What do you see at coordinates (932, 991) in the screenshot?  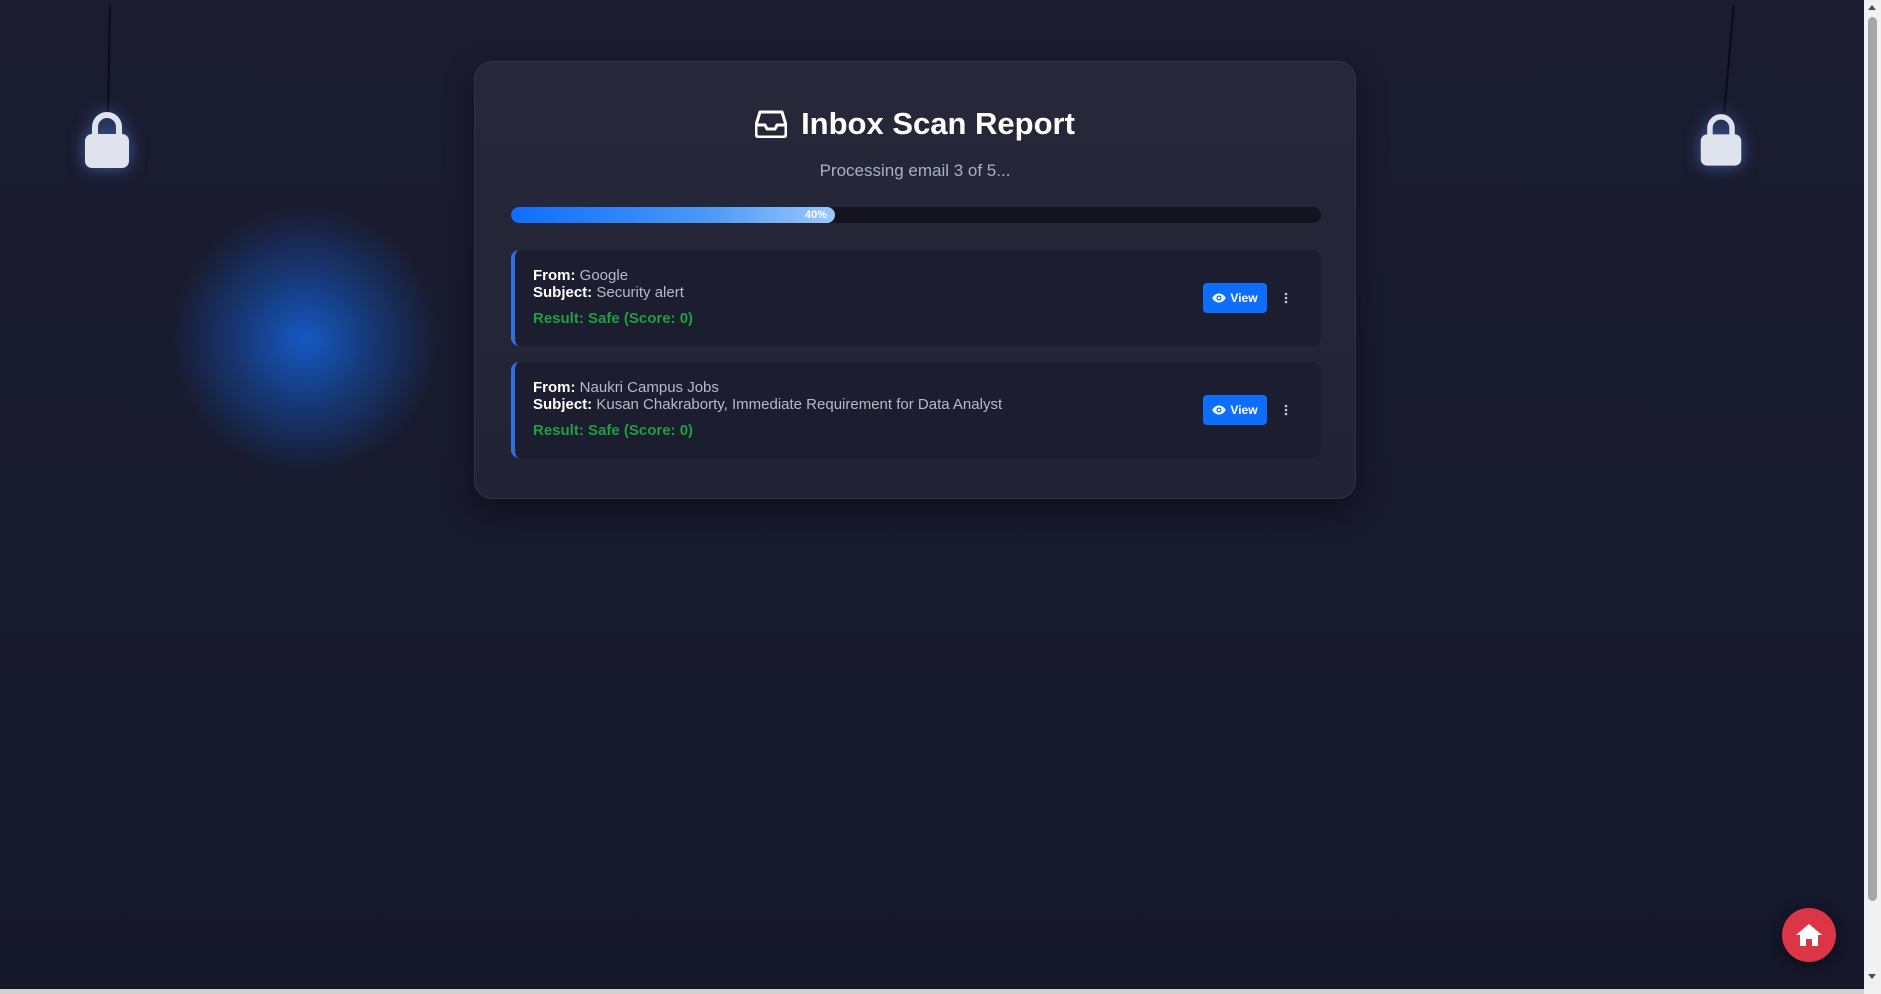 I see `horizontal-scrollbar` at bounding box center [932, 991].